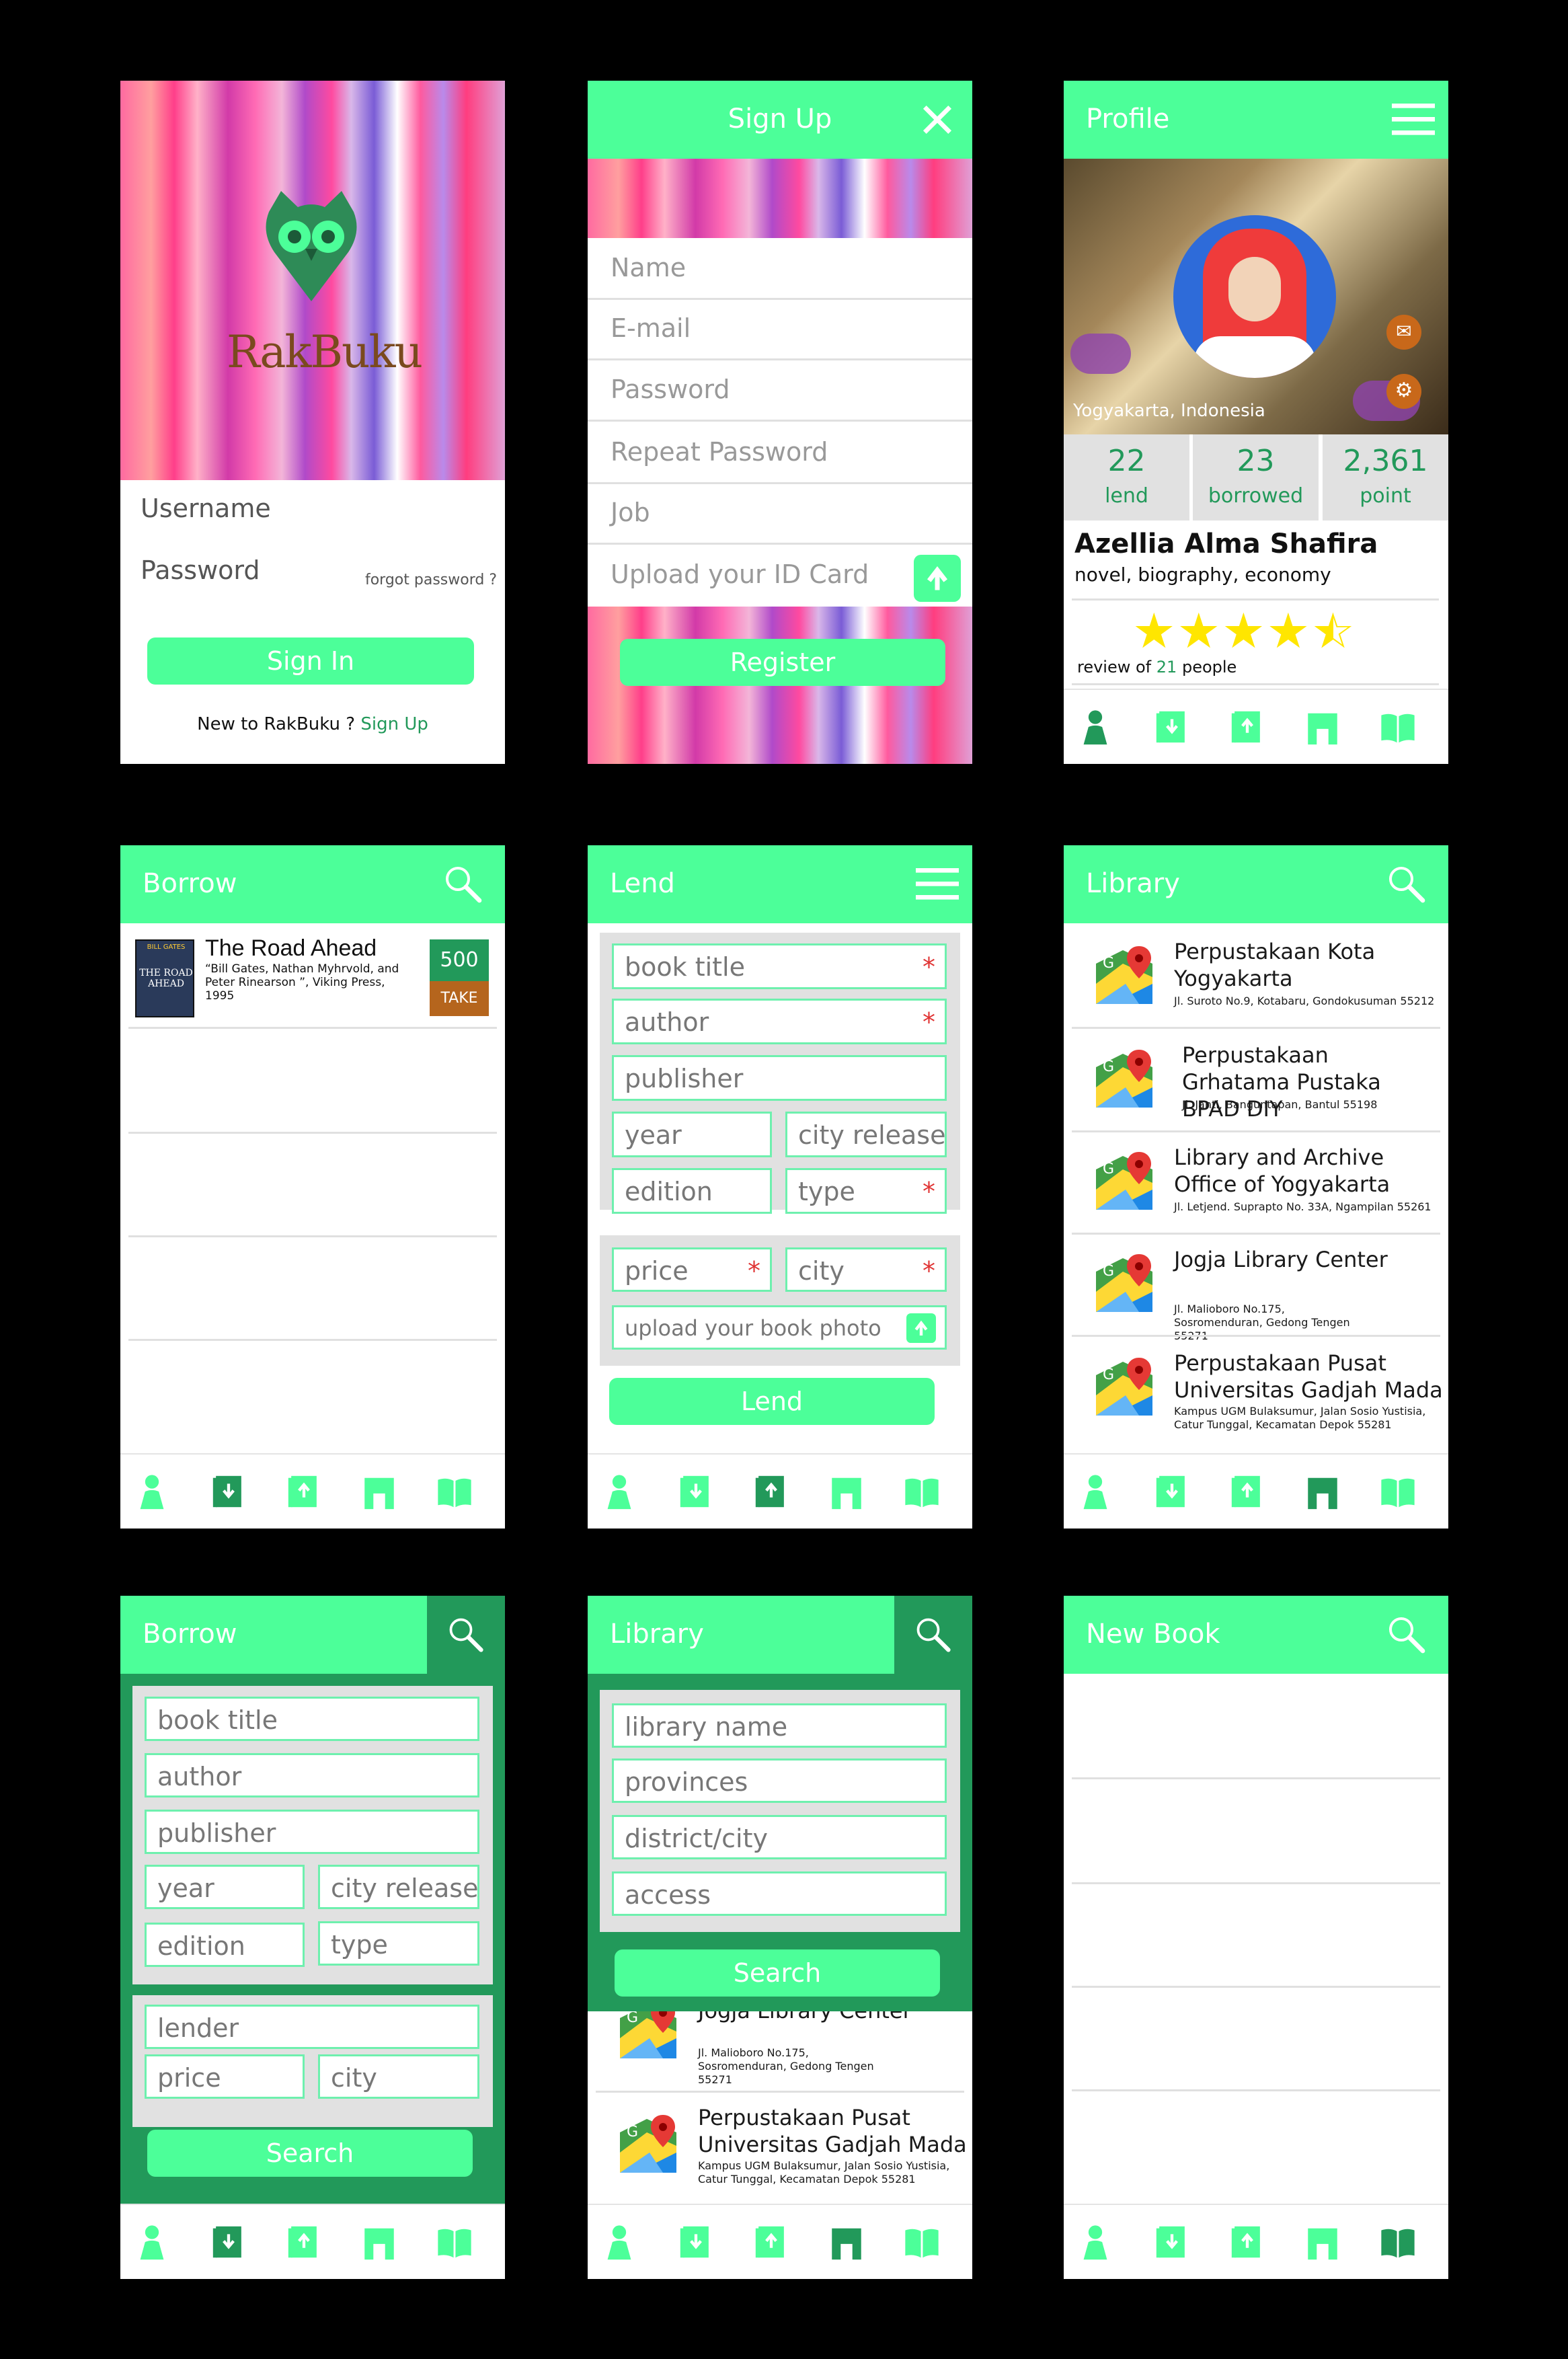 Image resolution: width=1568 pixels, height=2359 pixels. What do you see at coordinates (779, 966) in the screenshot?
I see `book-title-field: book title *` at bounding box center [779, 966].